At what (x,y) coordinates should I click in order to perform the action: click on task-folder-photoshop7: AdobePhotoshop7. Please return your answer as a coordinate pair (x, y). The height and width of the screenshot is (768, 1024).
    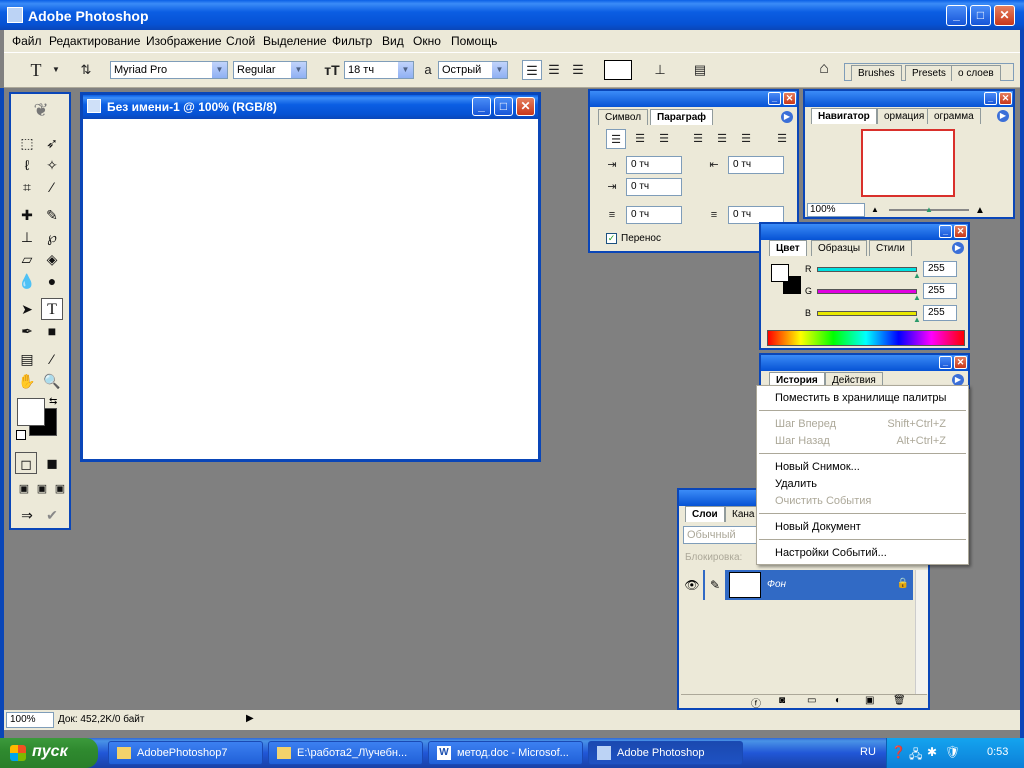
    Looking at the image, I should click on (185, 753).